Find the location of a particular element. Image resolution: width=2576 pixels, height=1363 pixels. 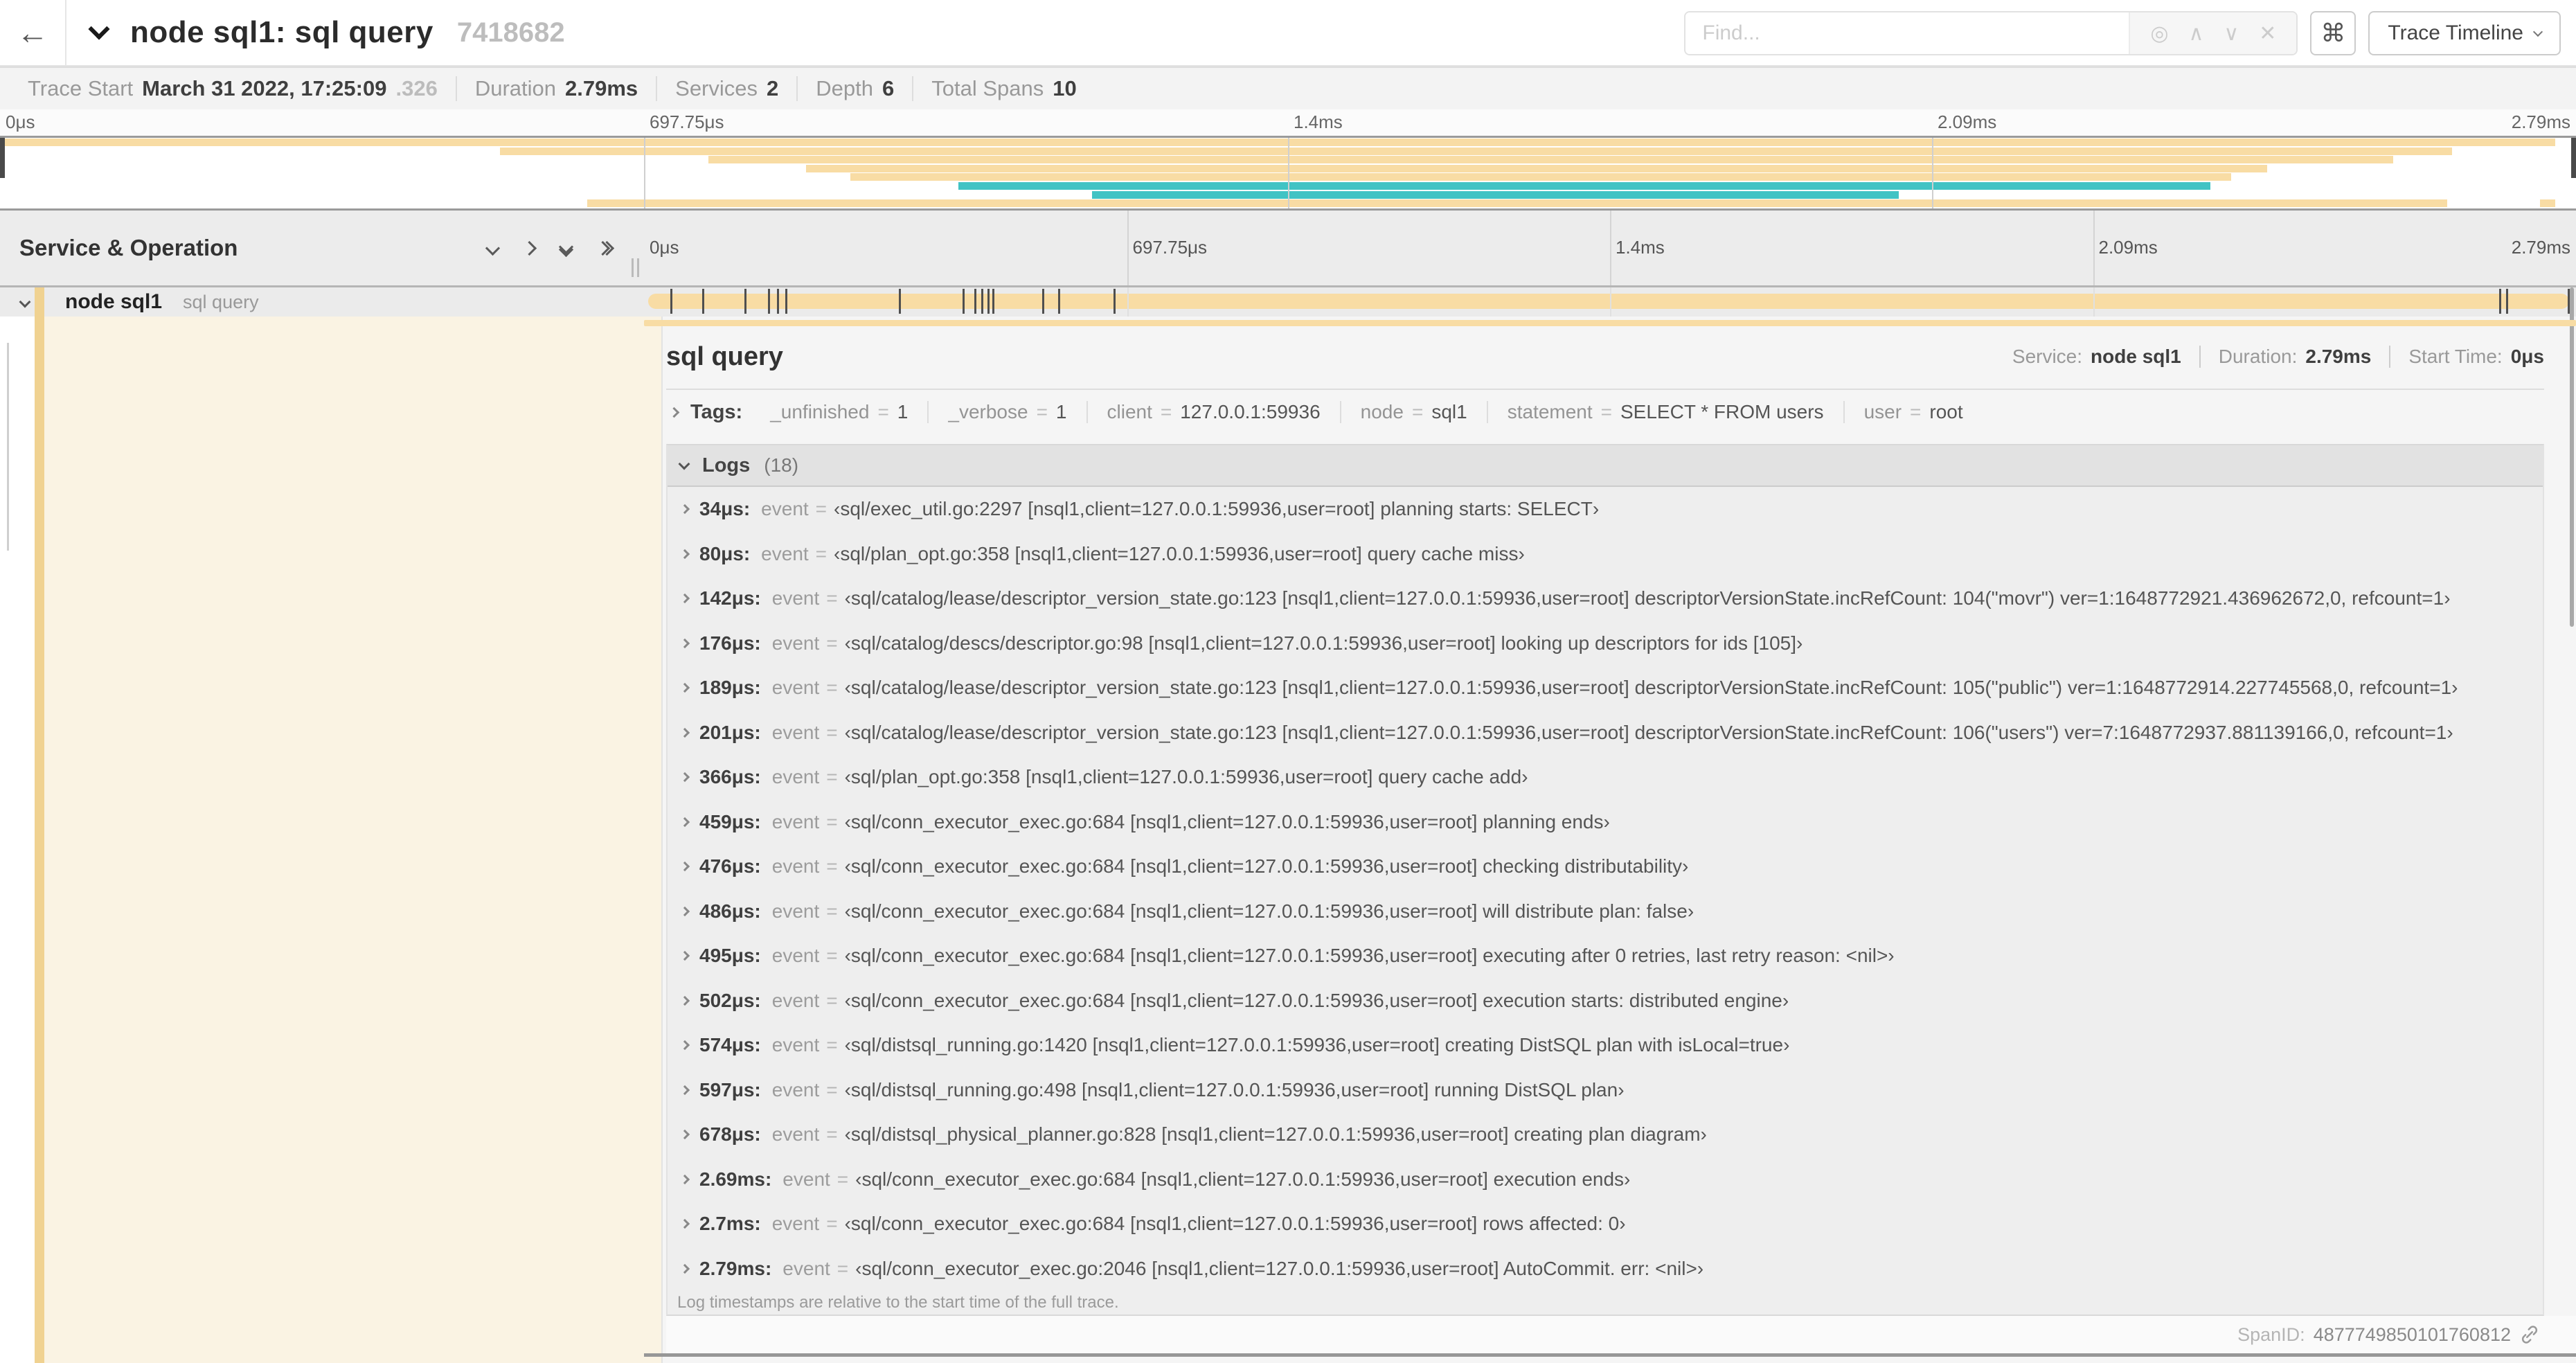

chevron-down-icon is located at coordinates (99, 29).